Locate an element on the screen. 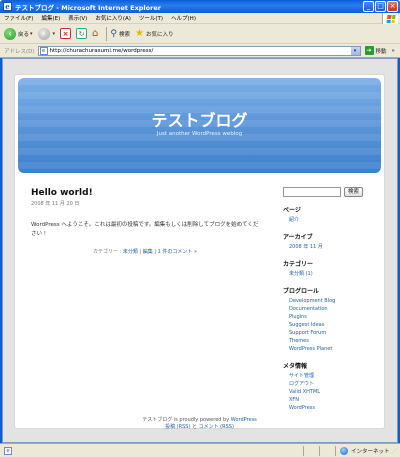  windows-logo-icon is located at coordinates (390, 18).